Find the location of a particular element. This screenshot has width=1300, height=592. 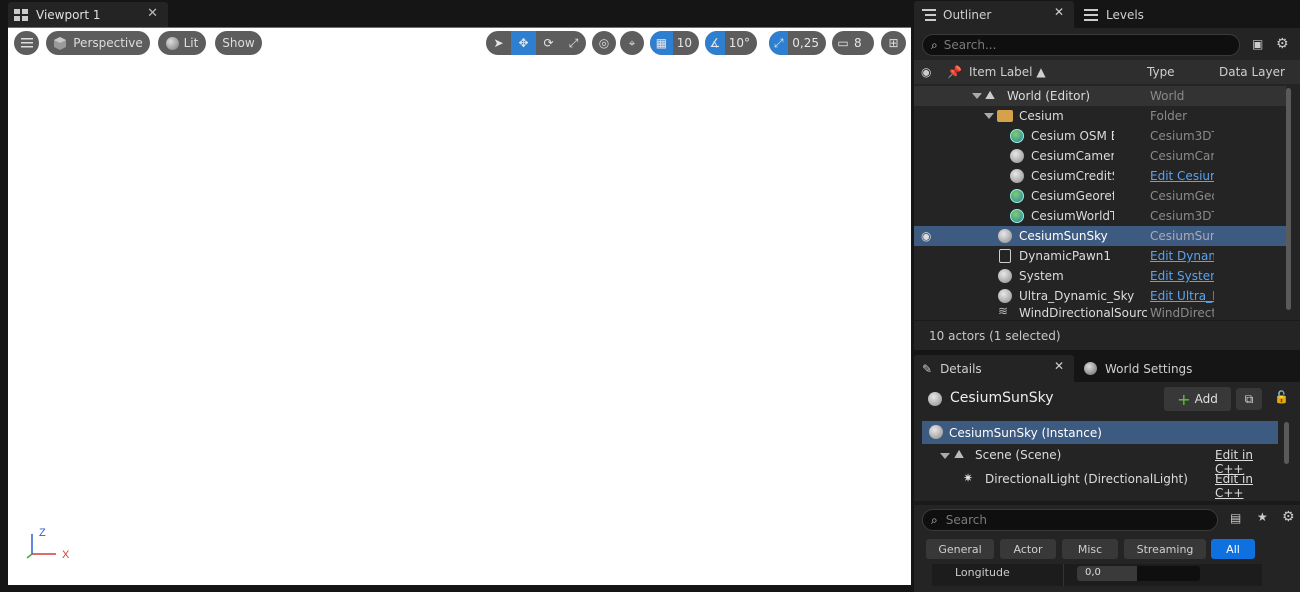

perspective-button: Perspective is located at coordinates (98, 43).